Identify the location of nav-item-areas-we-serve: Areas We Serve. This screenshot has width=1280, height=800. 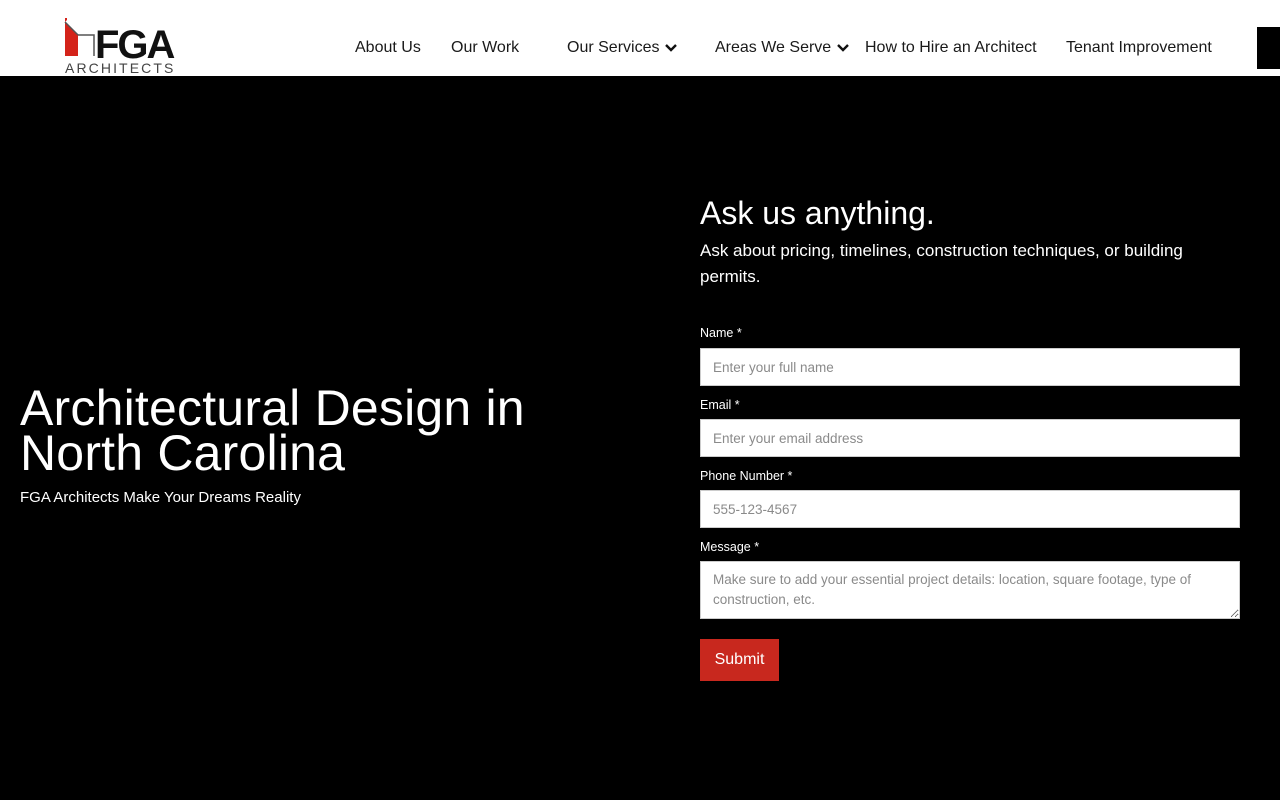
(783, 48).